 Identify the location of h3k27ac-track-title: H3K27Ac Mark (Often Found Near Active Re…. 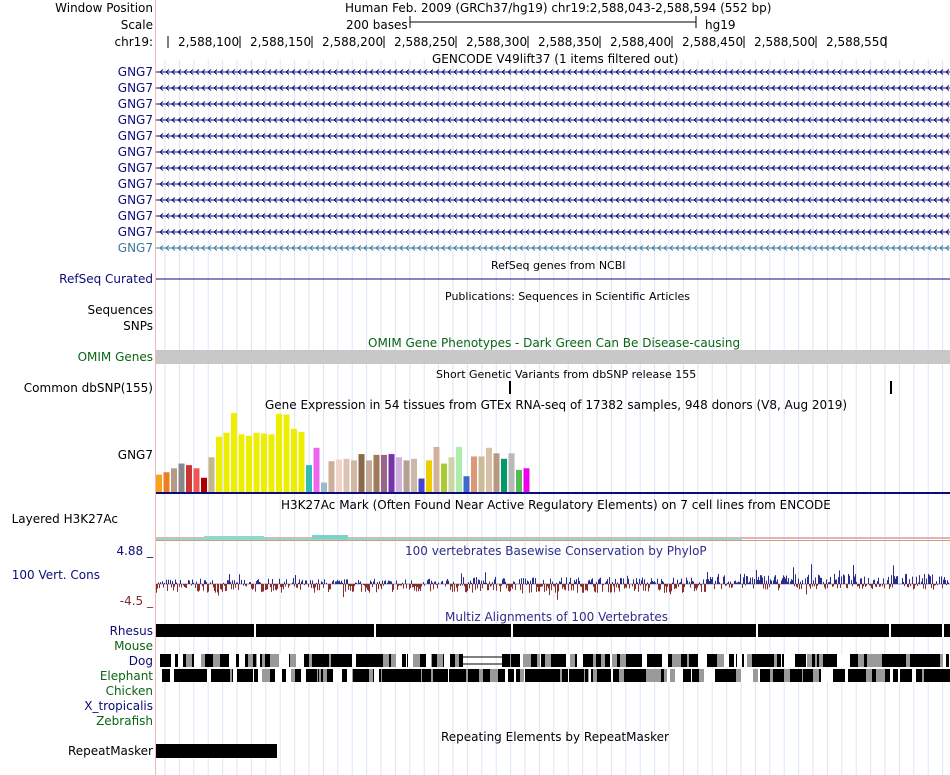
(556, 505).